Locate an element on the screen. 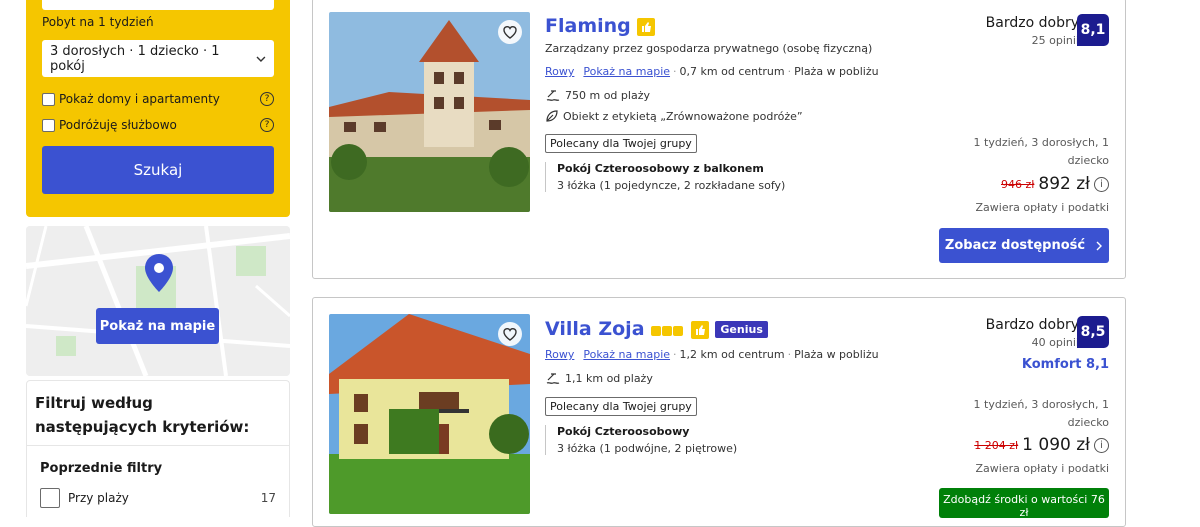  beach-distance-row: 1,1 km od plaży is located at coordinates (599, 378).